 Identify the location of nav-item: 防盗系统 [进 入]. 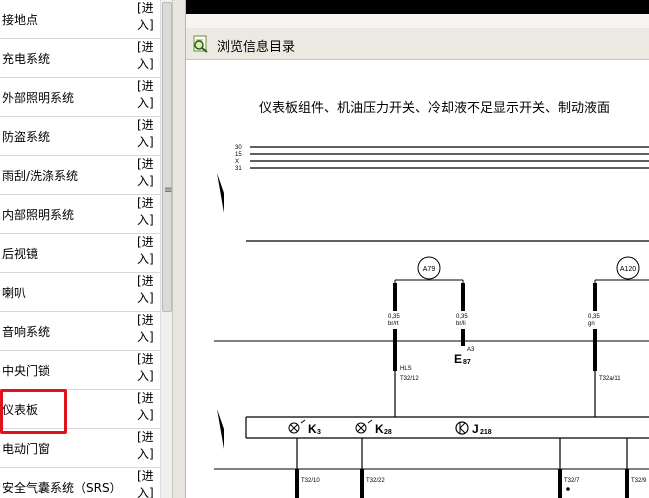
(80, 136).